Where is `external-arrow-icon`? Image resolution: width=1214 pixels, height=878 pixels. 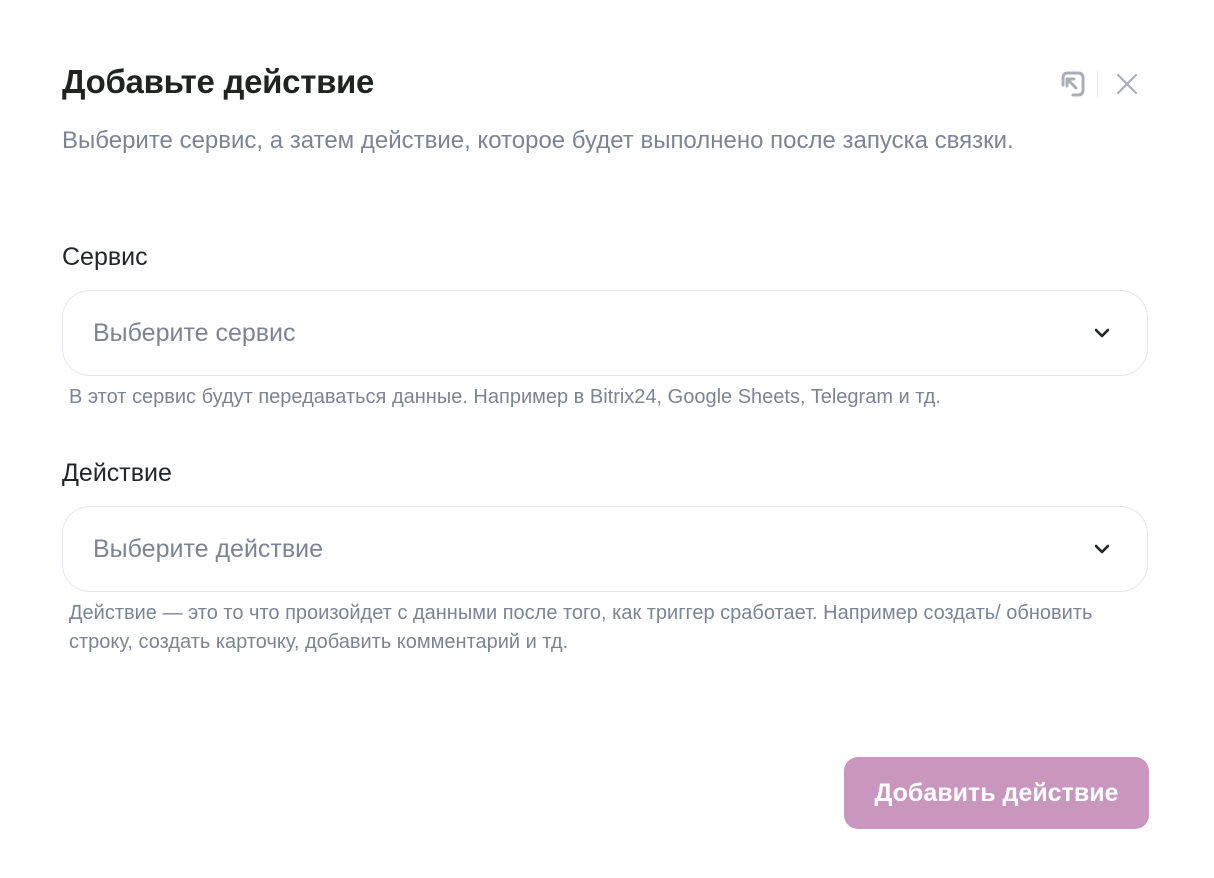 external-arrow-icon is located at coordinates (1072, 84).